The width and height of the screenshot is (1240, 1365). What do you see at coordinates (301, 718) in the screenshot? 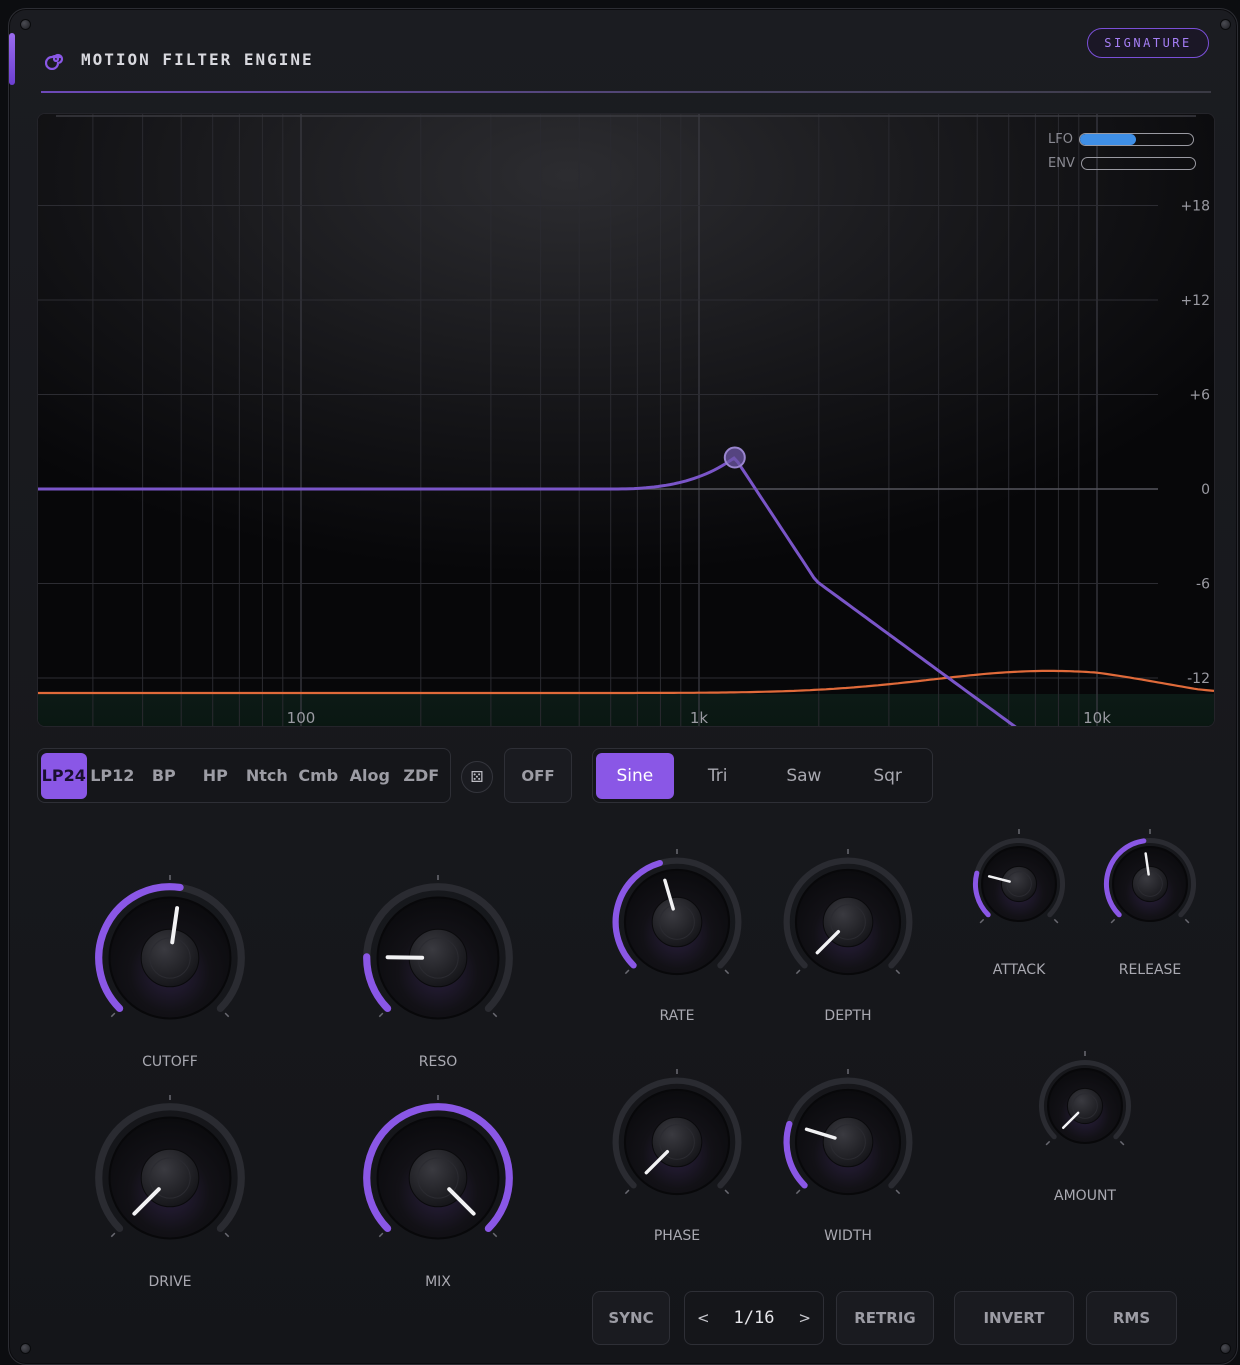
I see `x-tick-label: 100` at bounding box center [301, 718].